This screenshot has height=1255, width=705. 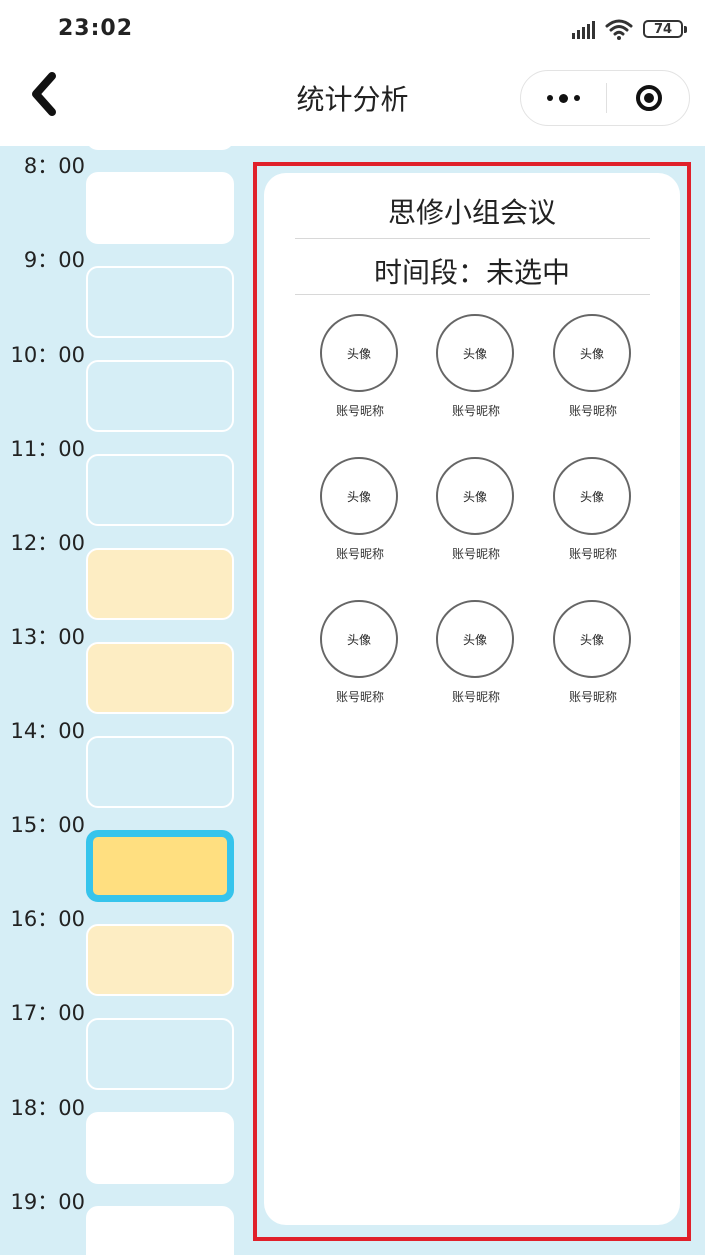 I want to click on meeting-title: 思修小组会议, so click(x=471, y=212).